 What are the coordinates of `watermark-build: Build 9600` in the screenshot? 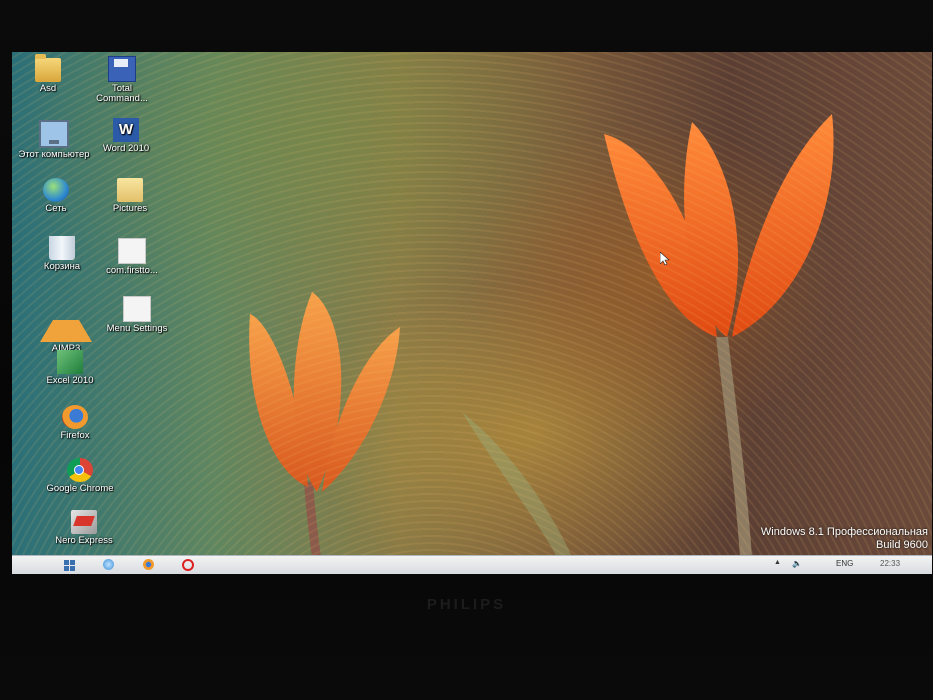 It's located at (902, 545).